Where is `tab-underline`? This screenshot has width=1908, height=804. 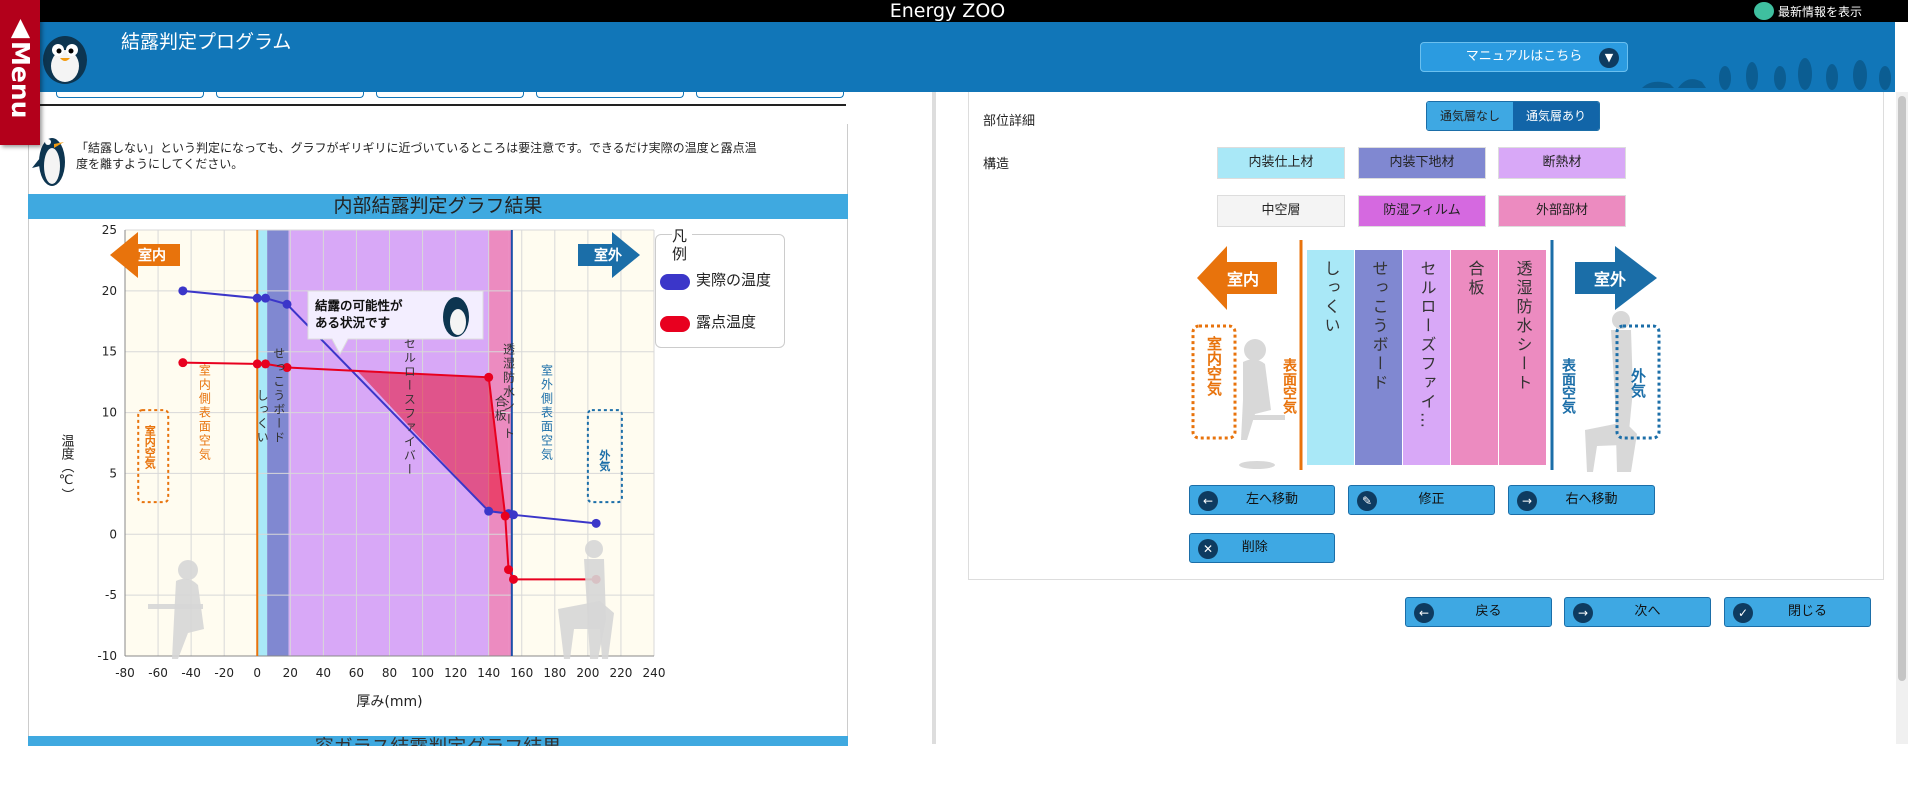 tab-underline is located at coordinates (437, 105).